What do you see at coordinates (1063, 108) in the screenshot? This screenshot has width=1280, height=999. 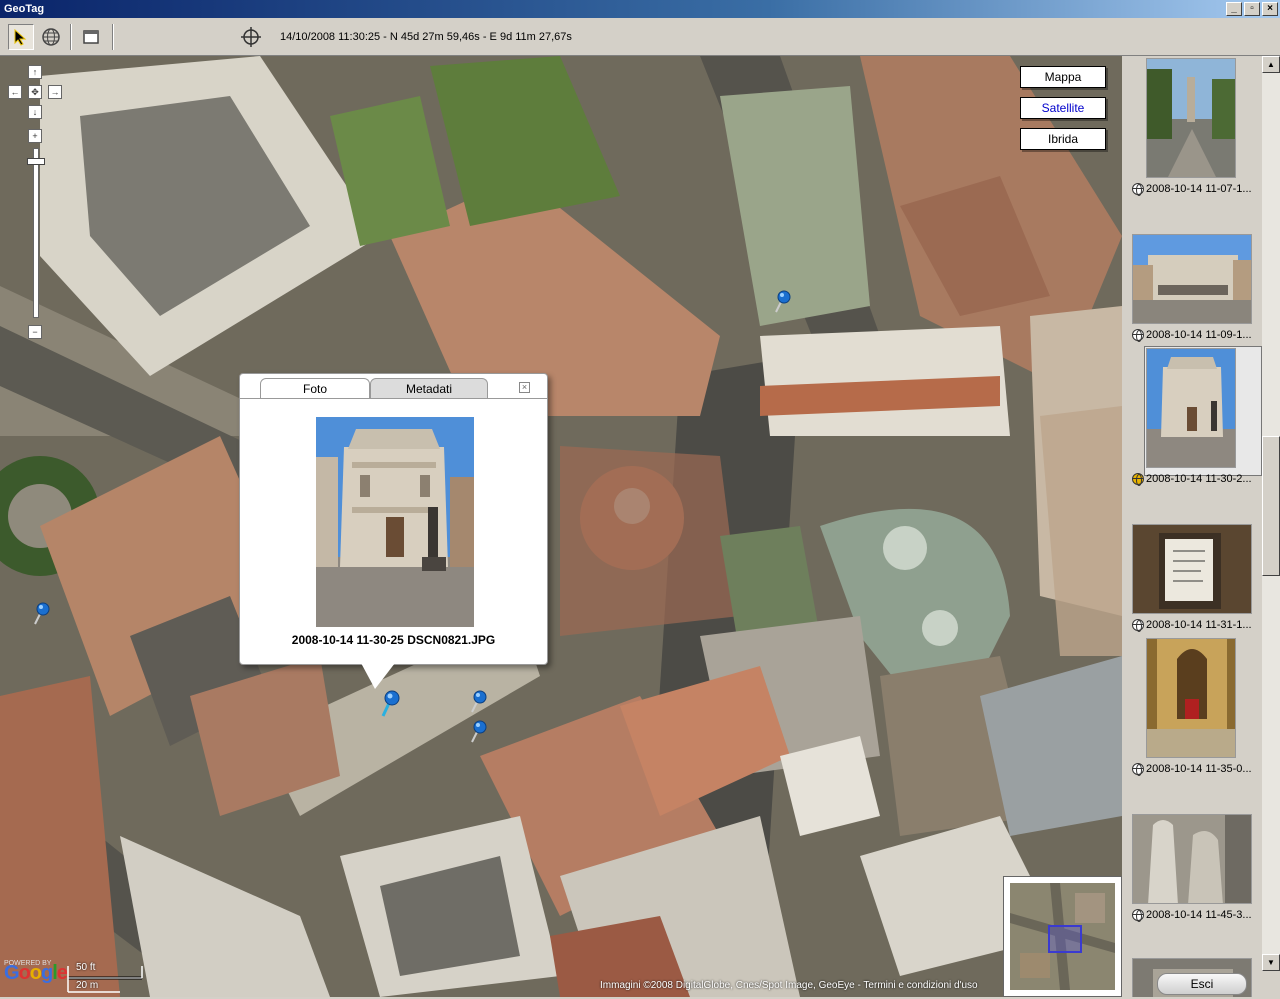 I see `map-type-satellite-button: Satellite` at bounding box center [1063, 108].